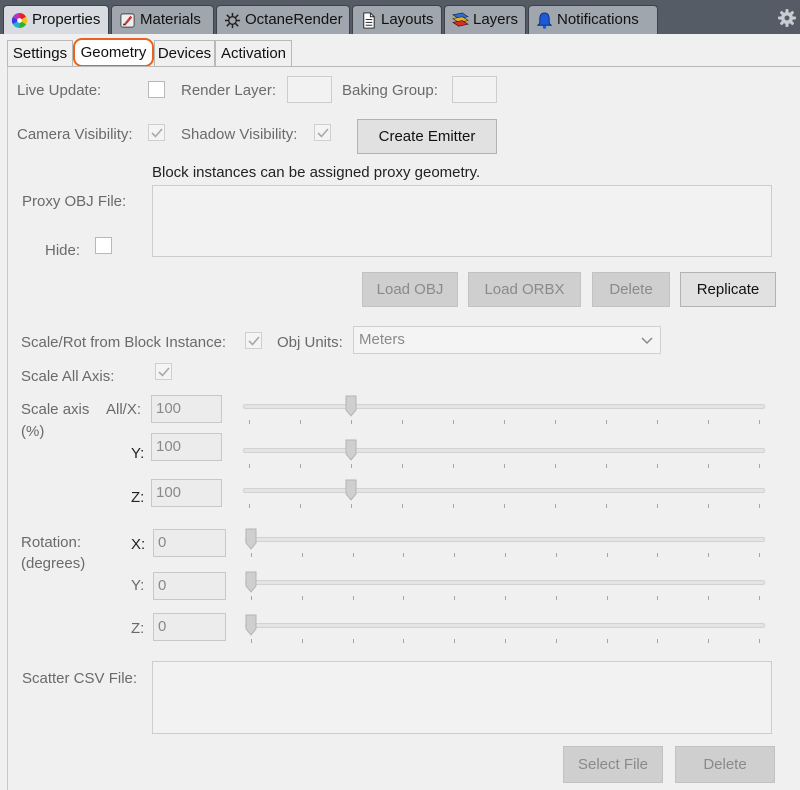  What do you see at coordinates (283, 19) in the screenshot?
I see `tab-octanerender: OctaneRender` at bounding box center [283, 19].